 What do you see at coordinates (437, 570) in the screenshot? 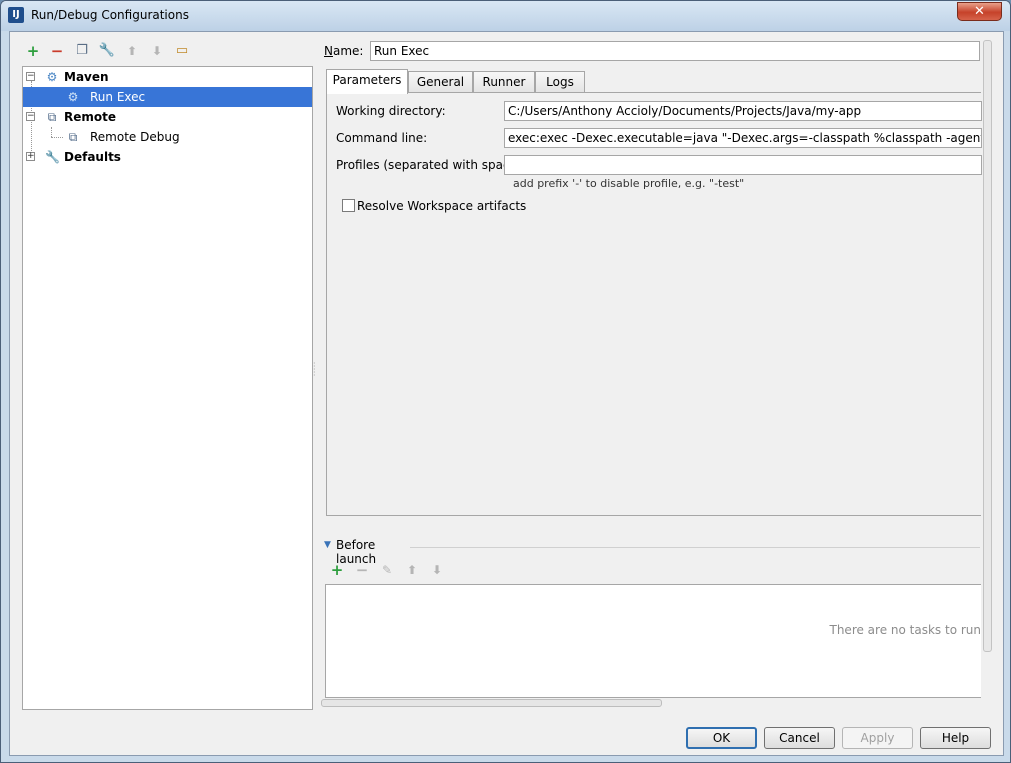
I see `move-task-down-icon: ⬇` at bounding box center [437, 570].